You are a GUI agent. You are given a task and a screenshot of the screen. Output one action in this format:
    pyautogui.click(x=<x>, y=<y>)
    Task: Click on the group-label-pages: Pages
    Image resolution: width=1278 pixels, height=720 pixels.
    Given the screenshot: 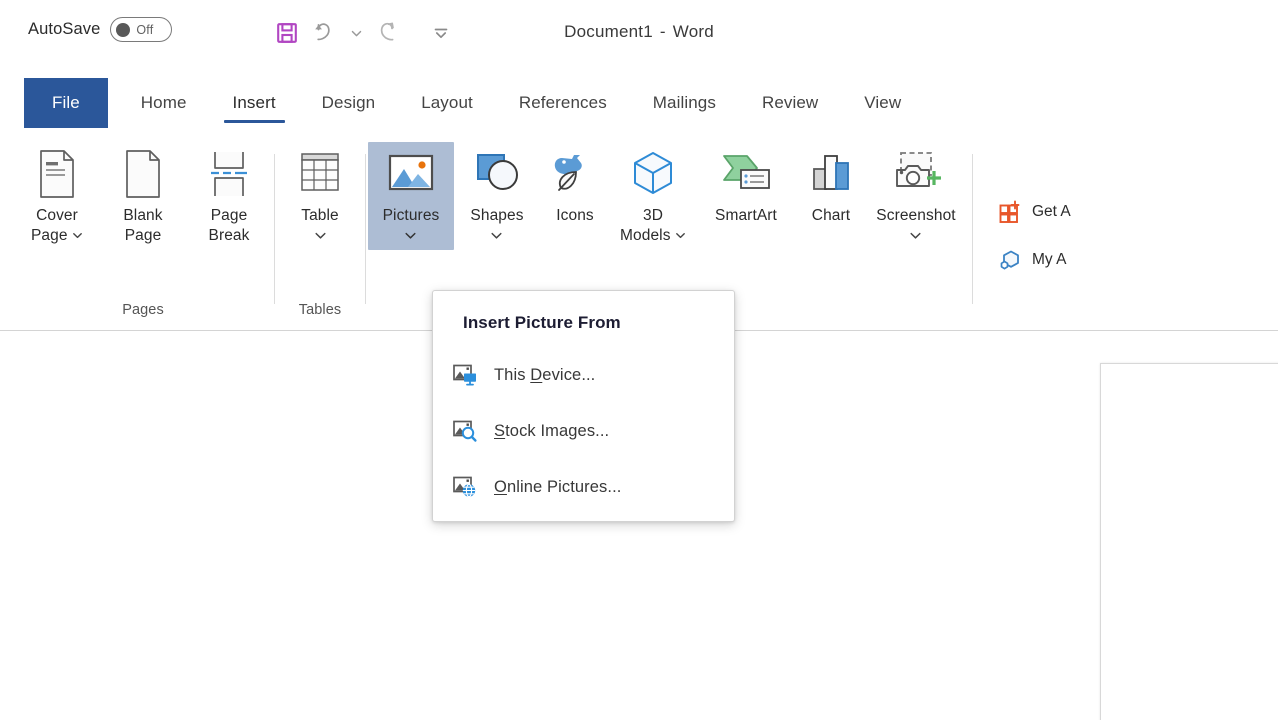 What is the action you would take?
    pyautogui.click(x=143, y=310)
    